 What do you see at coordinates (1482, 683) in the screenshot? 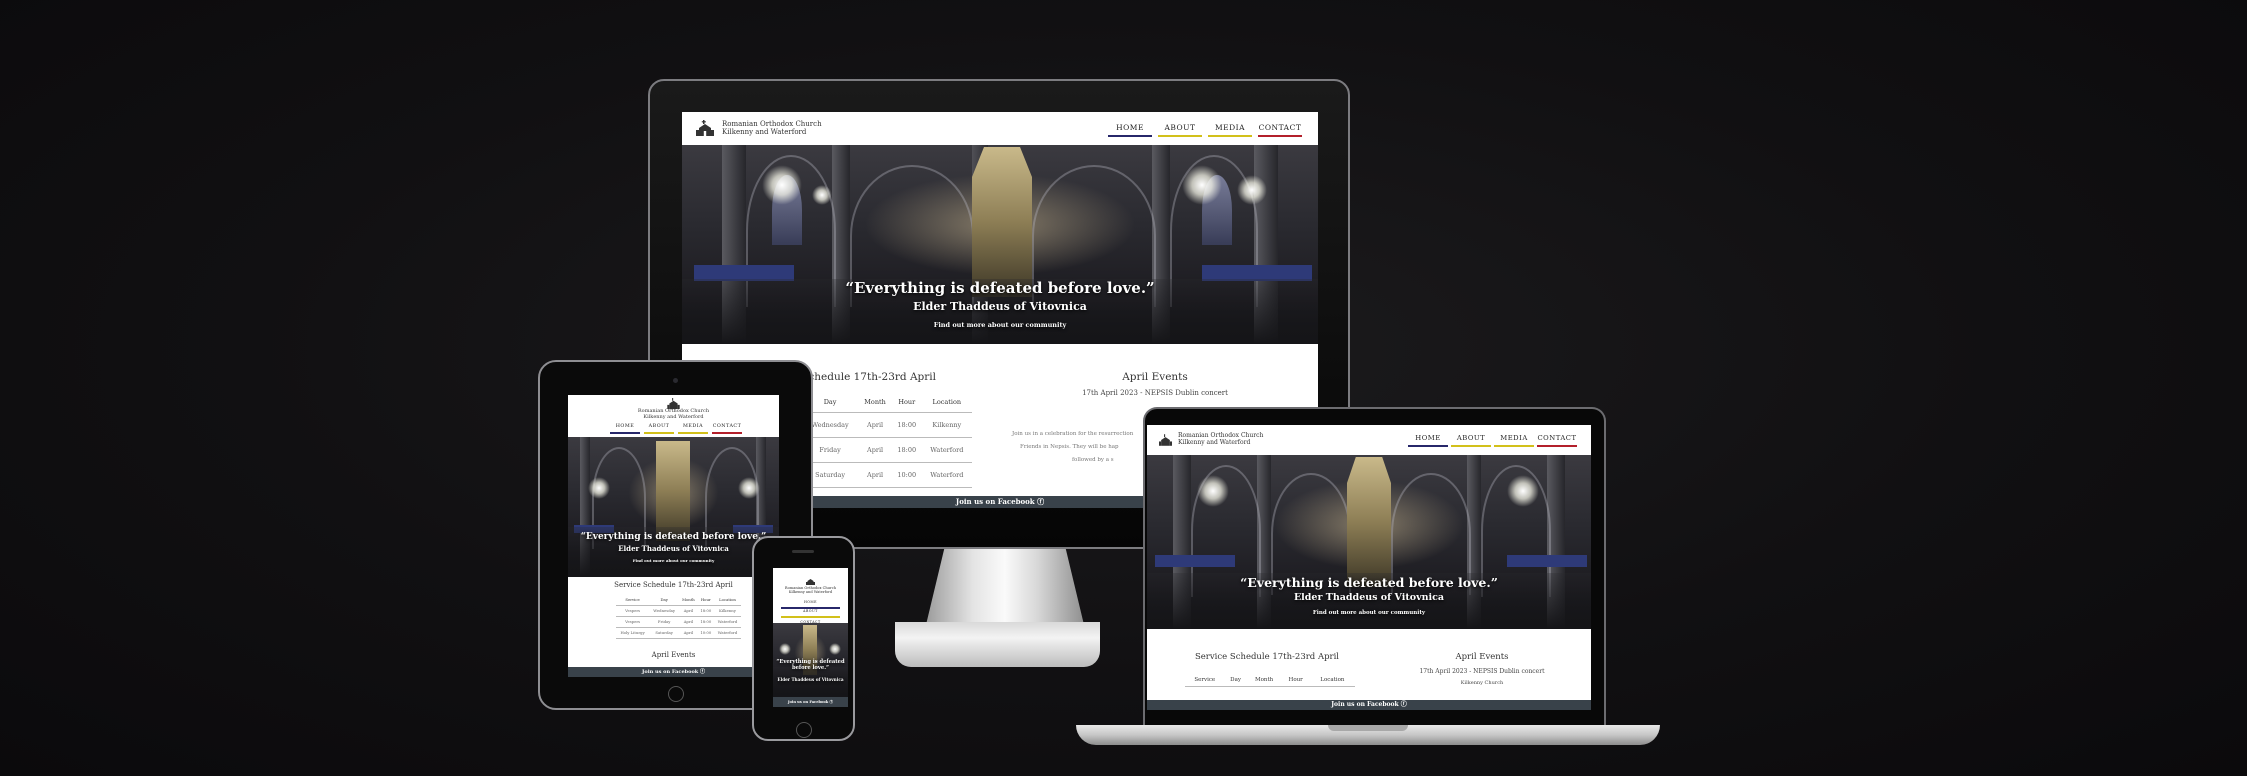
I see `event-place: Kilkenny Church` at bounding box center [1482, 683].